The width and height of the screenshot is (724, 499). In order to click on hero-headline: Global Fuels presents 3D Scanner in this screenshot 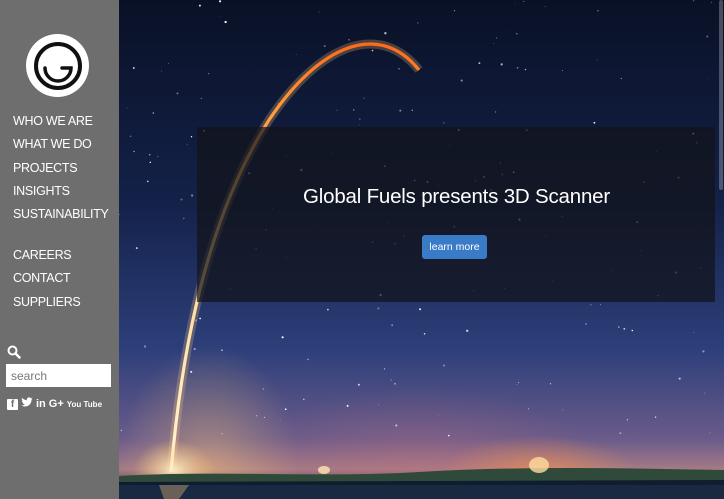, I will do `click(456, 196)`.